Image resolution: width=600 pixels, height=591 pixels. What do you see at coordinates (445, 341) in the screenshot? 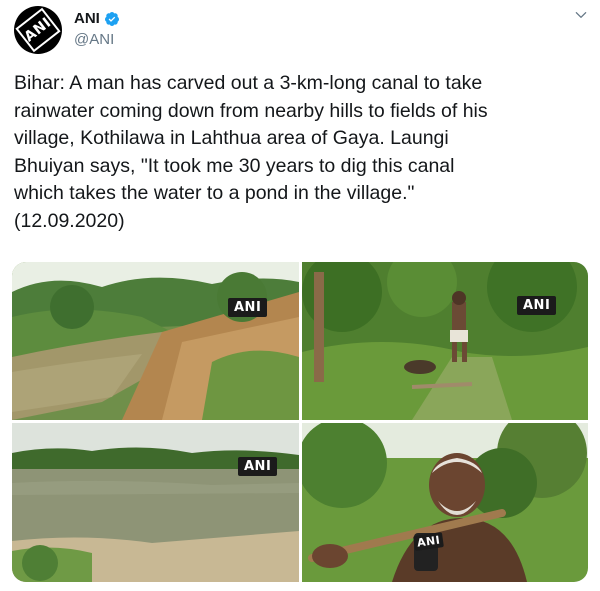
I see `photo-man-digging: ANI` at bounding box center [445, 341].